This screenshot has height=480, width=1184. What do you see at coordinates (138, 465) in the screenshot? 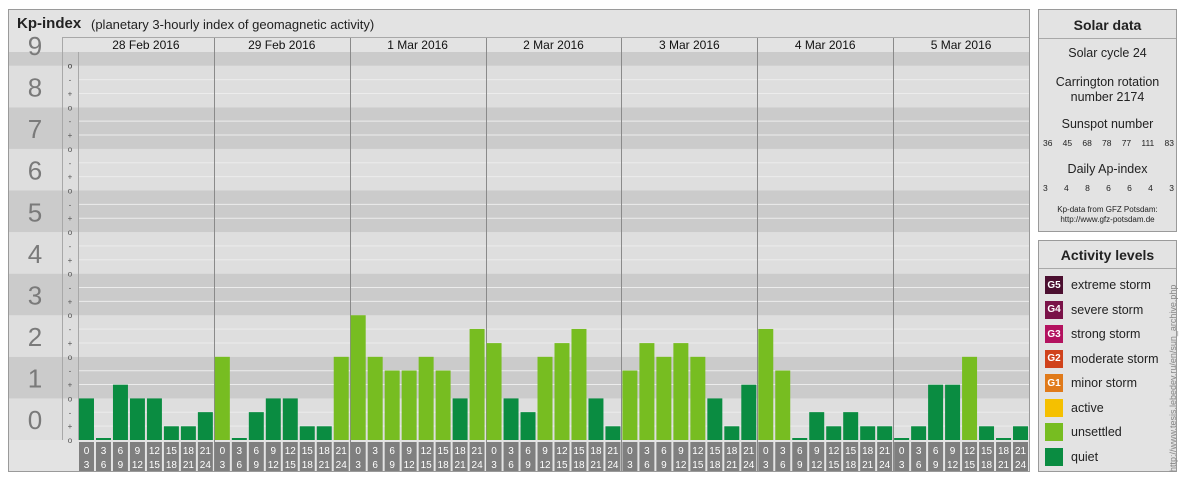
I see `hour-tick-end: 12` at bounding box center [138, 465].